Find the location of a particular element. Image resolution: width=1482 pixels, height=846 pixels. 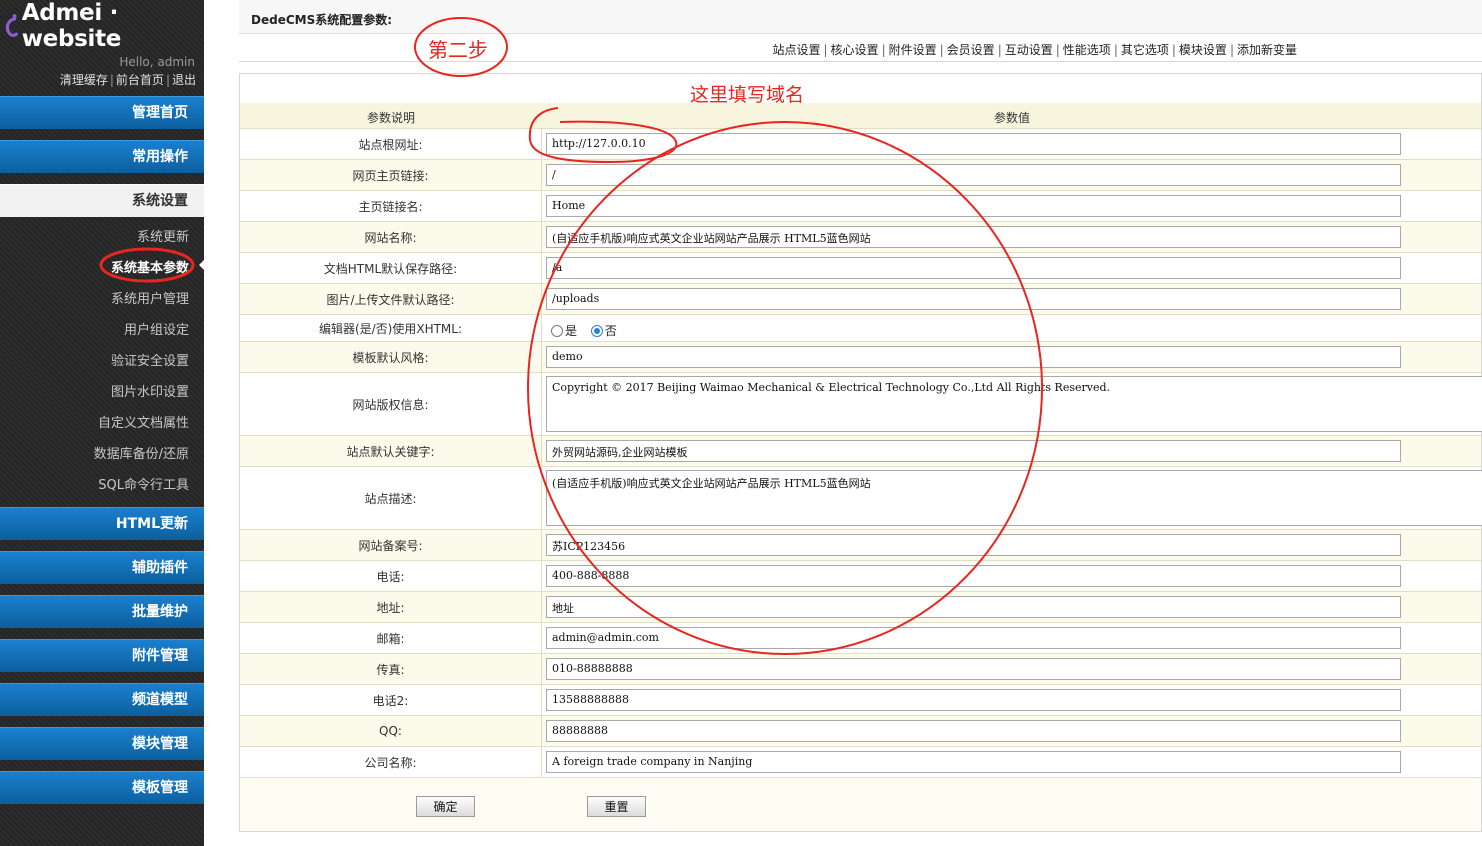

row-label: 地址: is located at coordinates (391, 607).